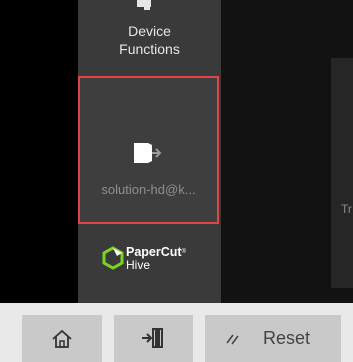  Describe the element at coordinates (149, 40) in the screenshot. I see `device-functions-label: Device Functions` at that location.